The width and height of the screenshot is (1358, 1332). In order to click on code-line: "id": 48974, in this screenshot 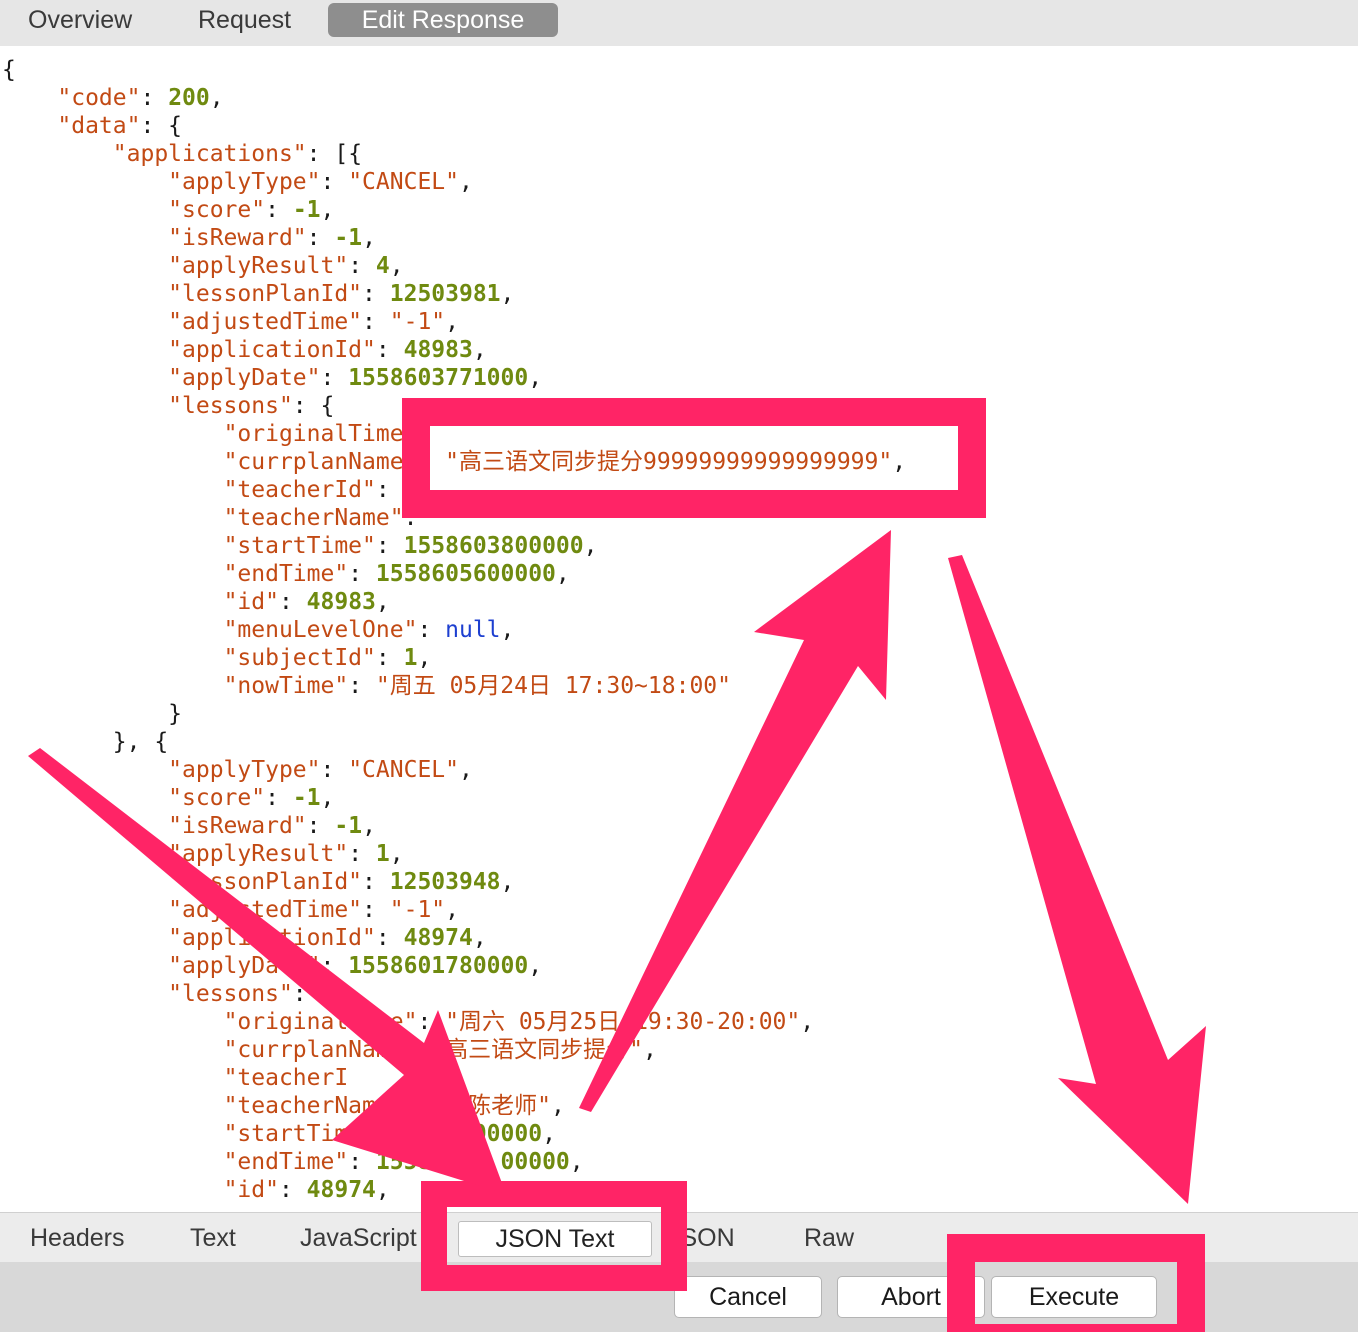, I will do `click(196, 1190)`.